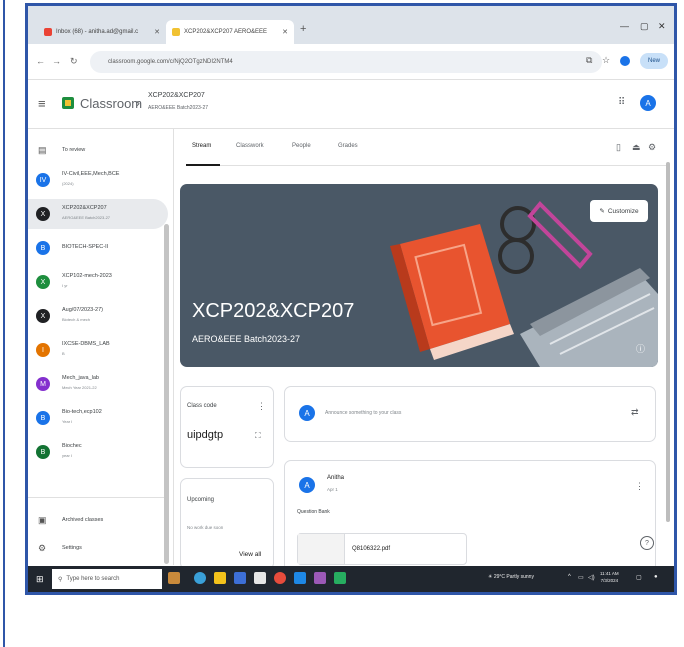  What do you see at coordinates (42, 149) in the screenshot?
I see `to-review-icon: ▤` at bounding box center [42, 149].